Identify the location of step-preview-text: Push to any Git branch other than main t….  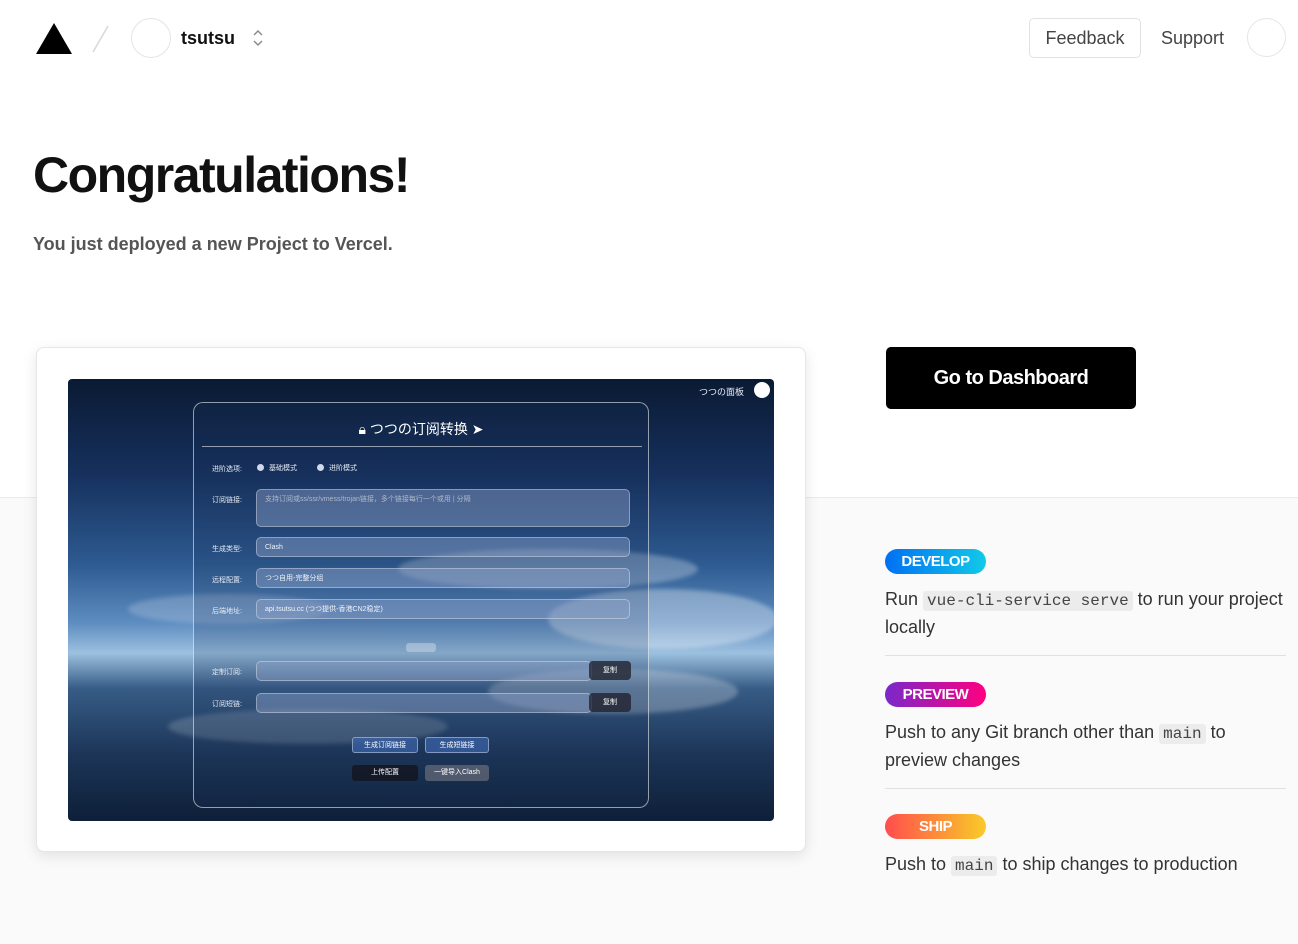
(1055, 746).